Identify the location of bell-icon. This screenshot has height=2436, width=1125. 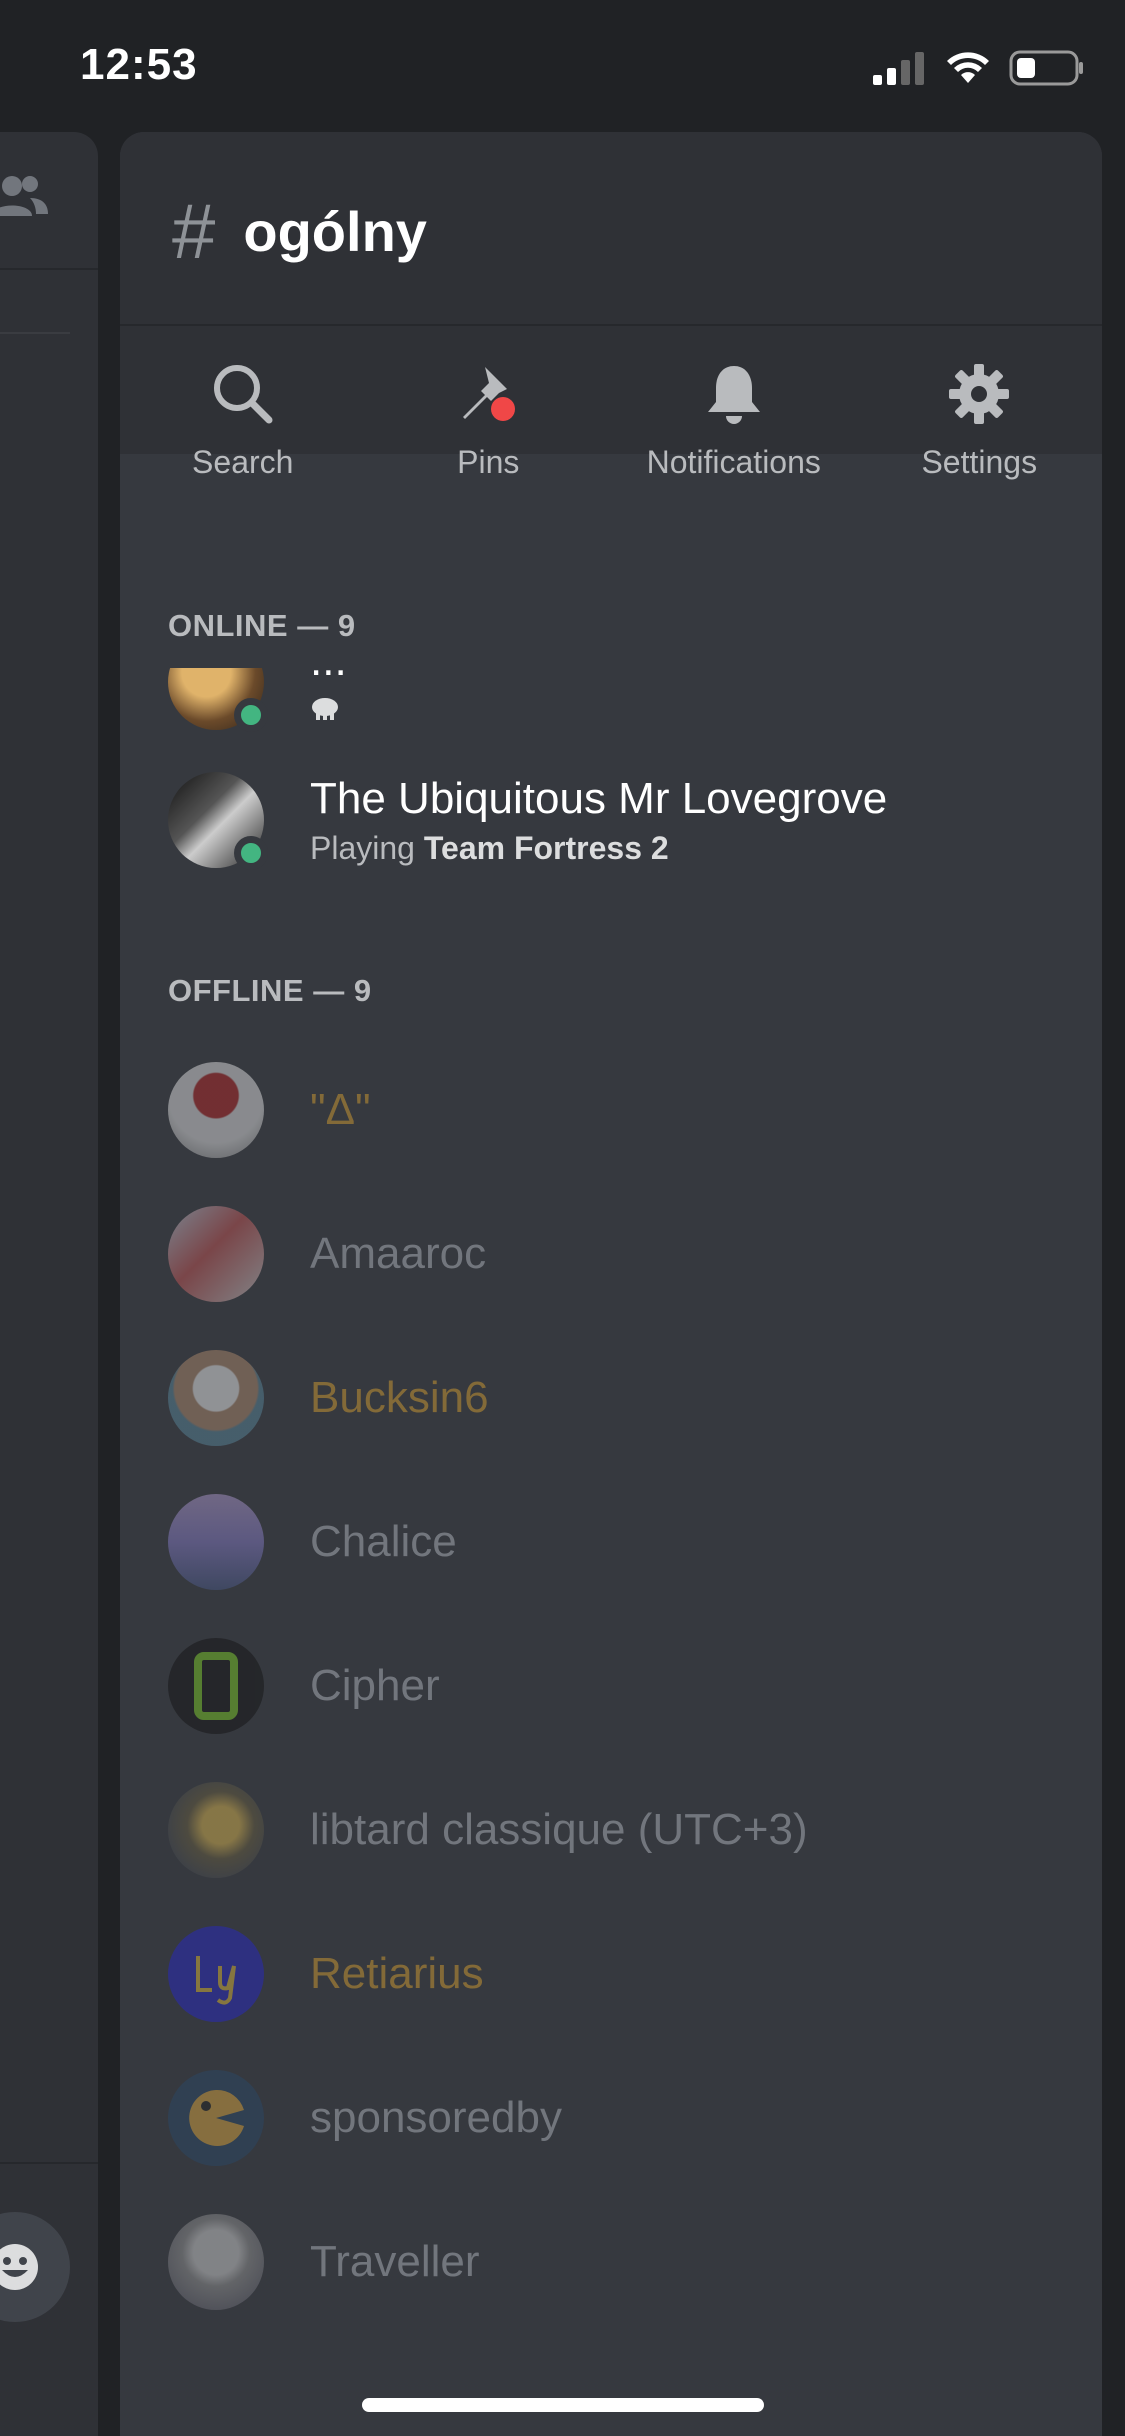
(733, 395).